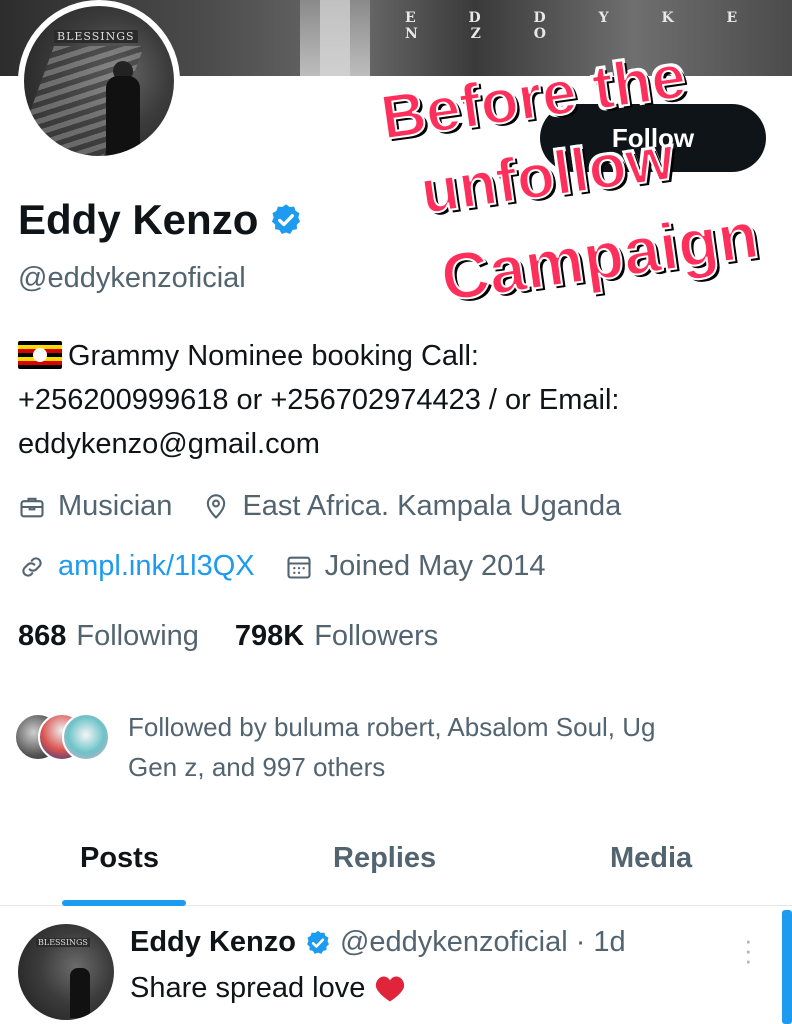 The image size is (792, 1024). What do you see at coordinates (384, 858) in the screenshot?
I see `tab-replies: Replies` at bounding box center [384, 858].